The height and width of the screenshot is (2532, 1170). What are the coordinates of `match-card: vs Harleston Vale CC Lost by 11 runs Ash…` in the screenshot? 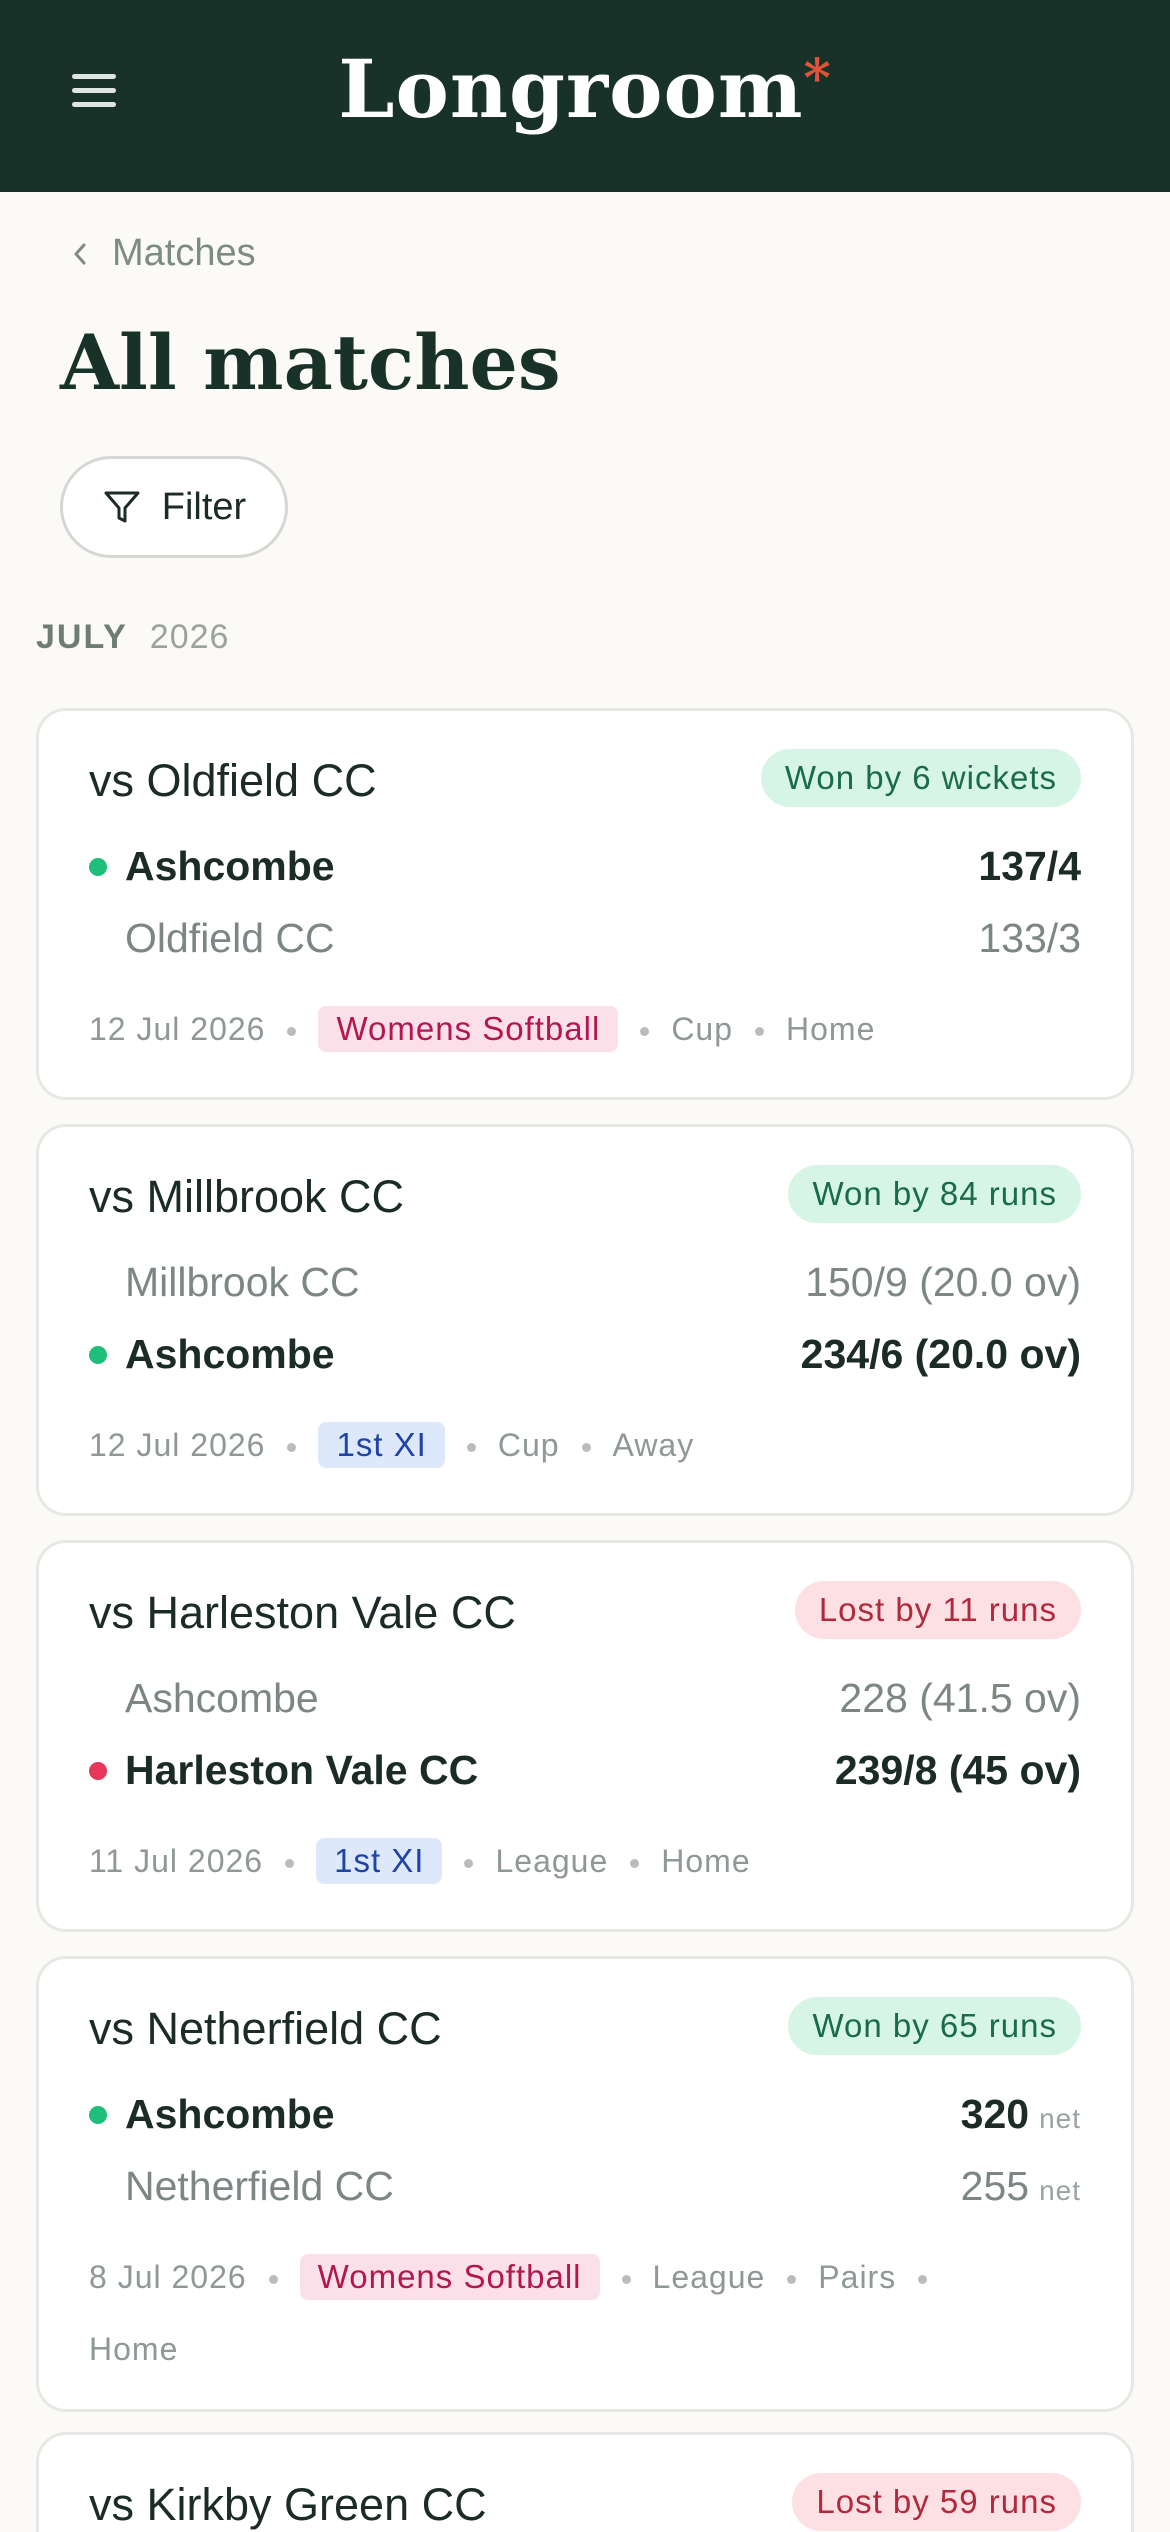 It's located at (585, 1736).